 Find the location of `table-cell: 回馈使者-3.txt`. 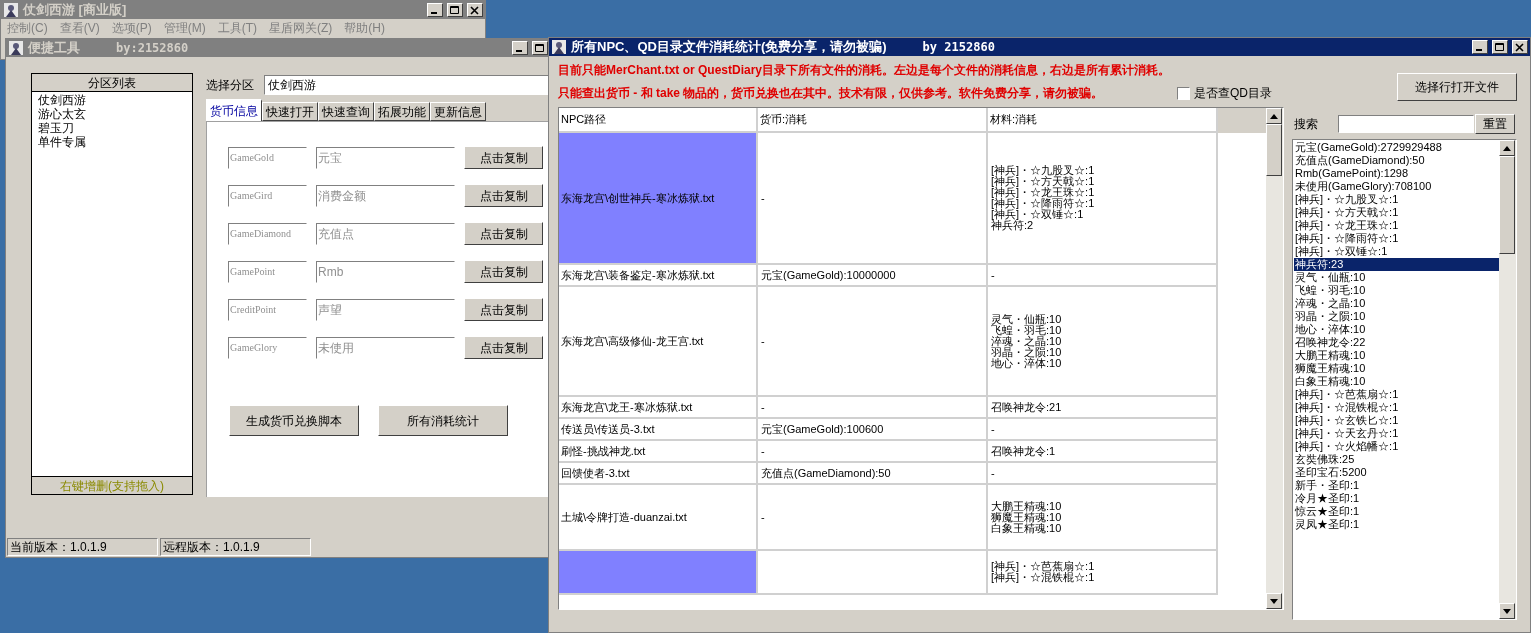

table-cell: 回馈使者-3.txt is located at coordinates (658, 474).